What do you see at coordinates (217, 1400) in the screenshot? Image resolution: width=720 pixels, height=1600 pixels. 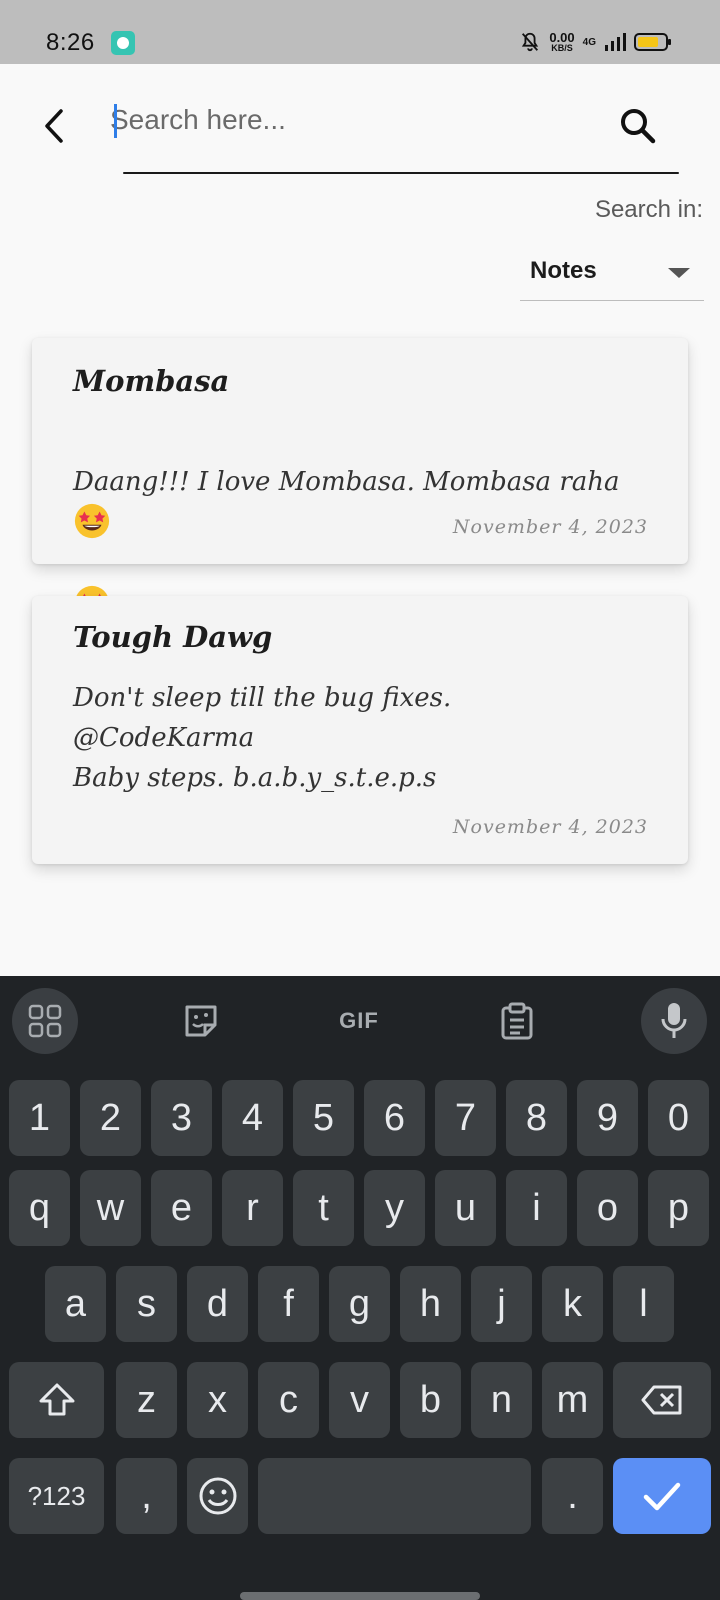 I see `key-x: x` at bounding box center [217, 1400].